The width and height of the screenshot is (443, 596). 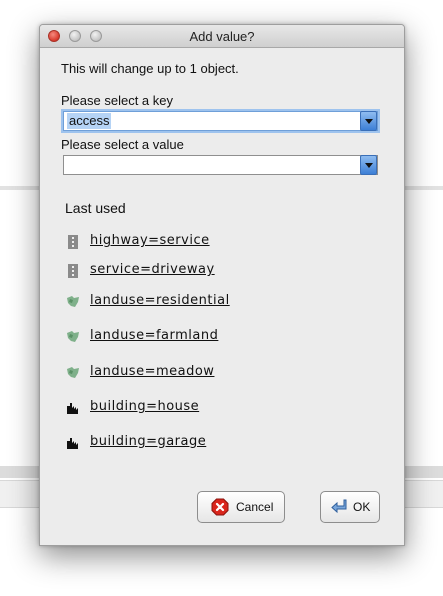 What do you see at coordinates (220, 507) in the screenshot?
I see `cancel-icon` at bounding box center [220, 507].